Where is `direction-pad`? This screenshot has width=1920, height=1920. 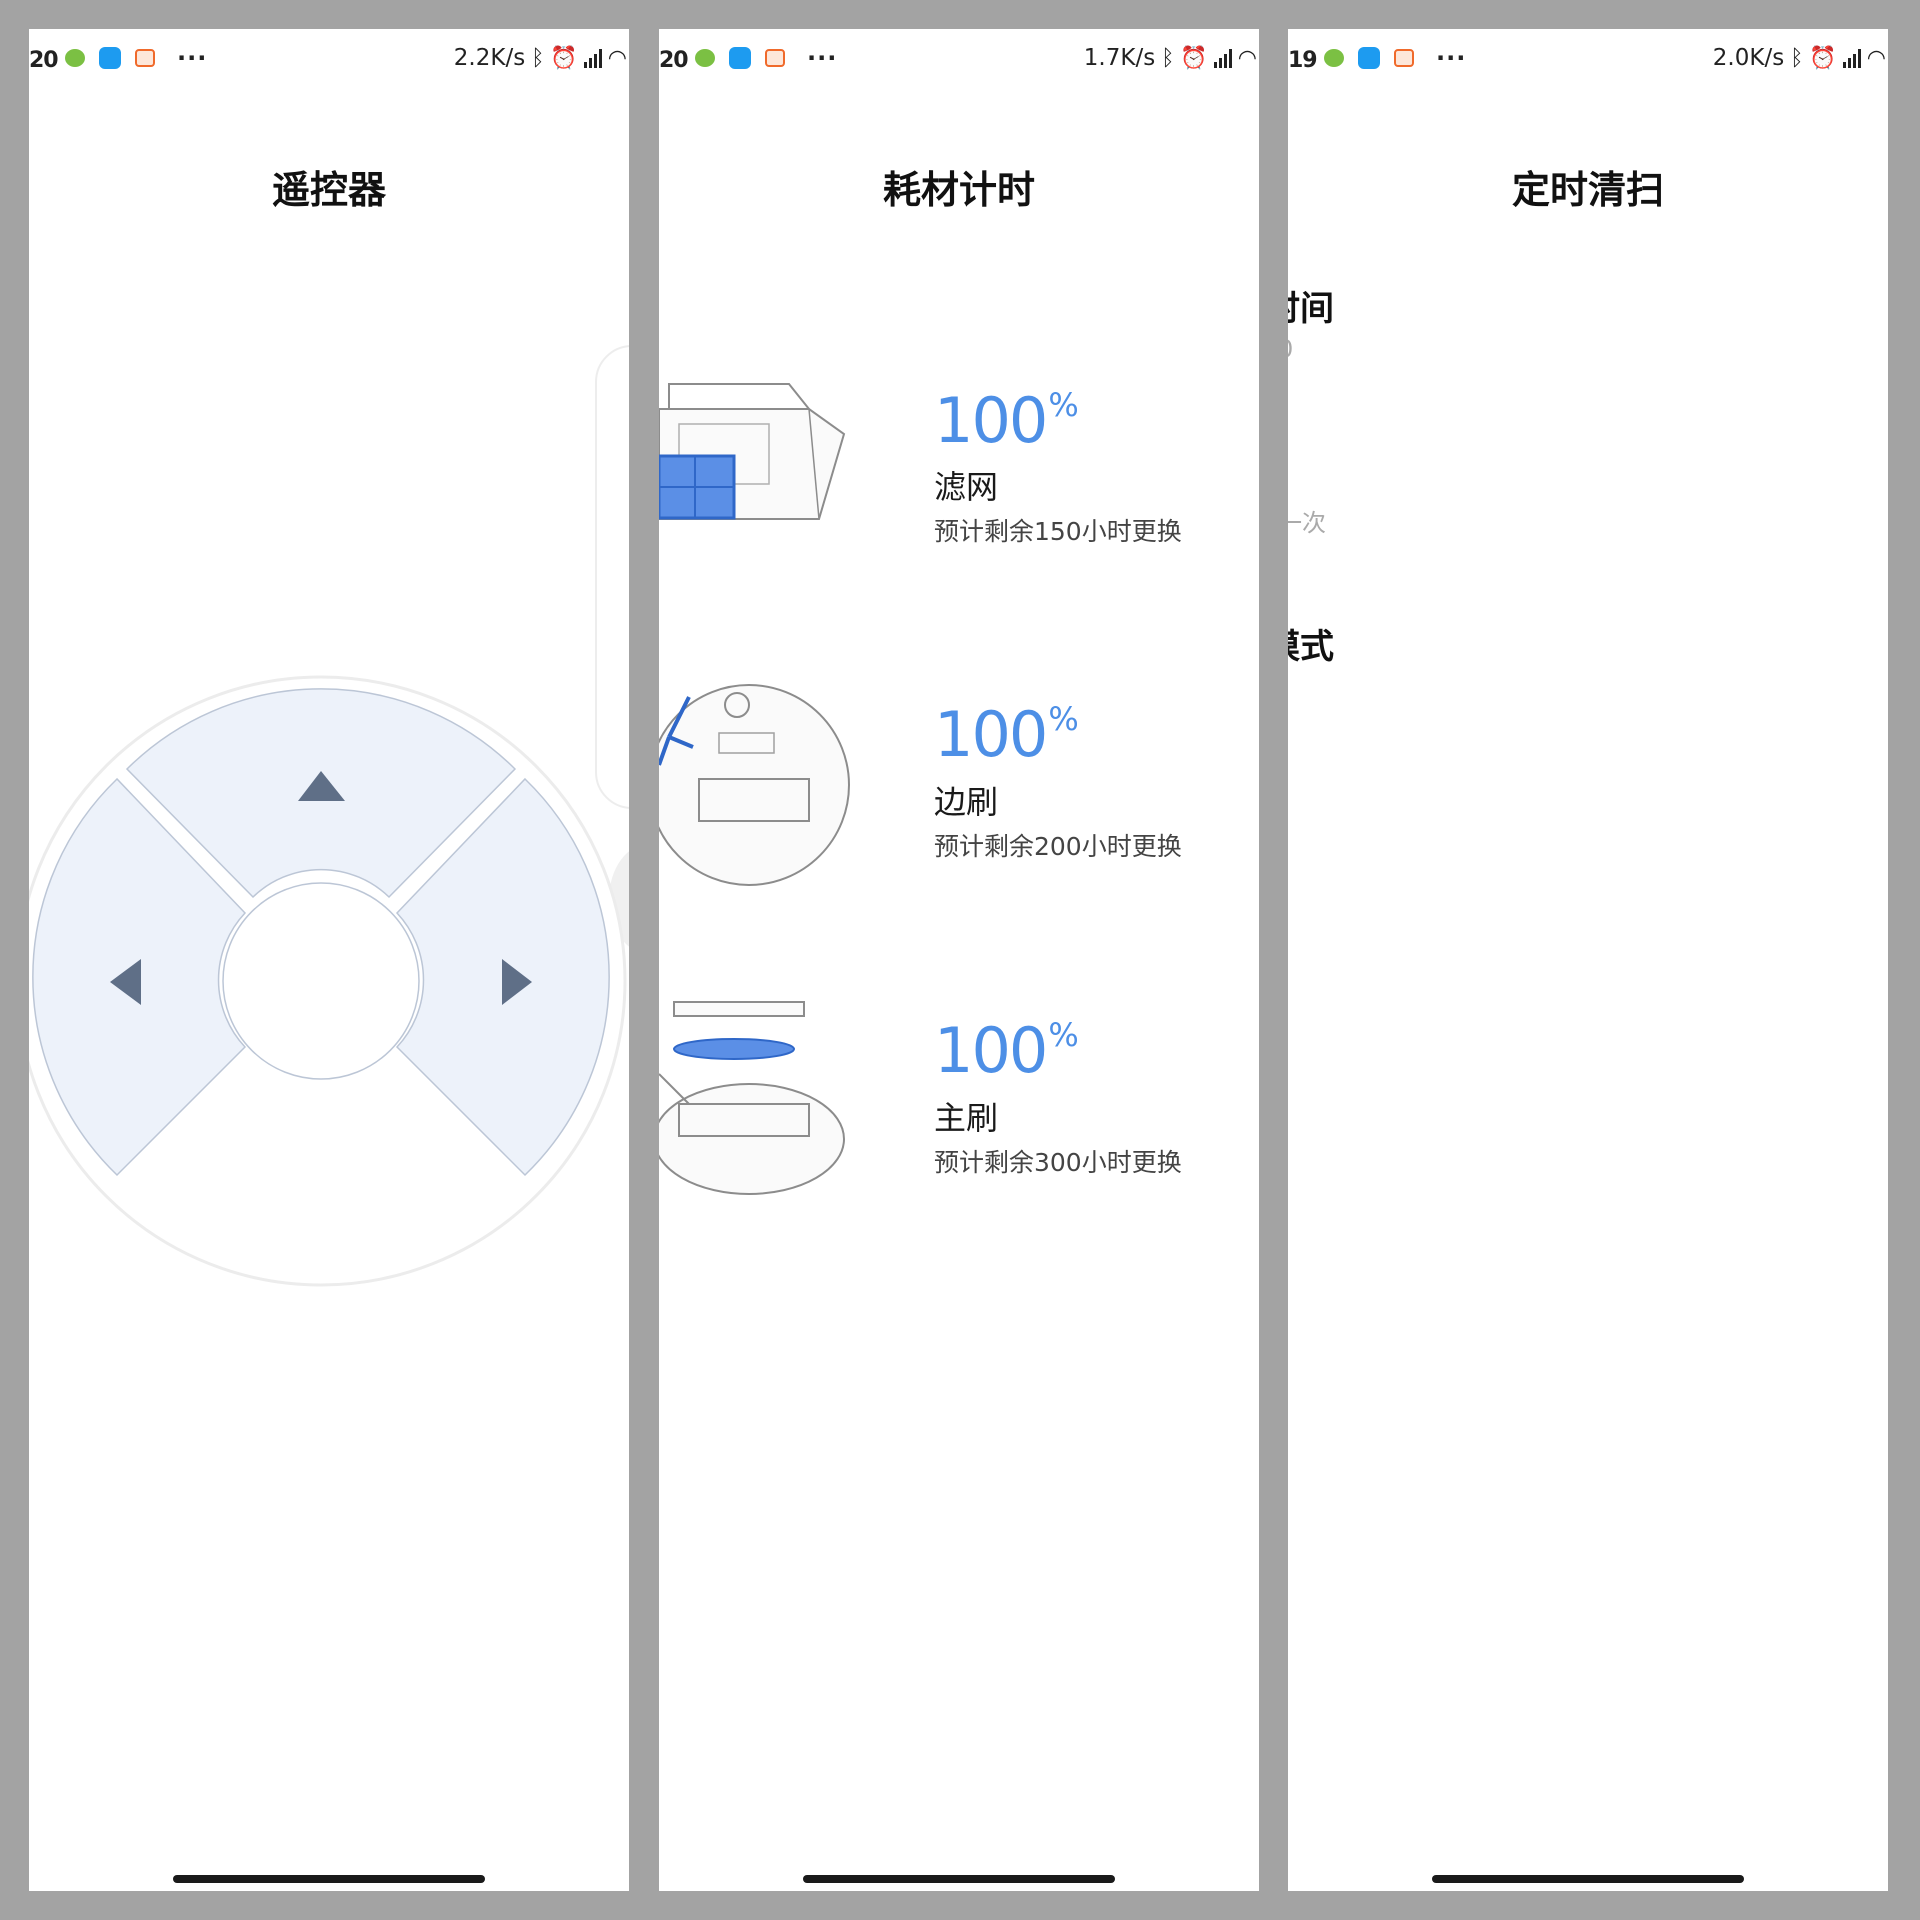
direction-pad is located at coordinates (328, 981).